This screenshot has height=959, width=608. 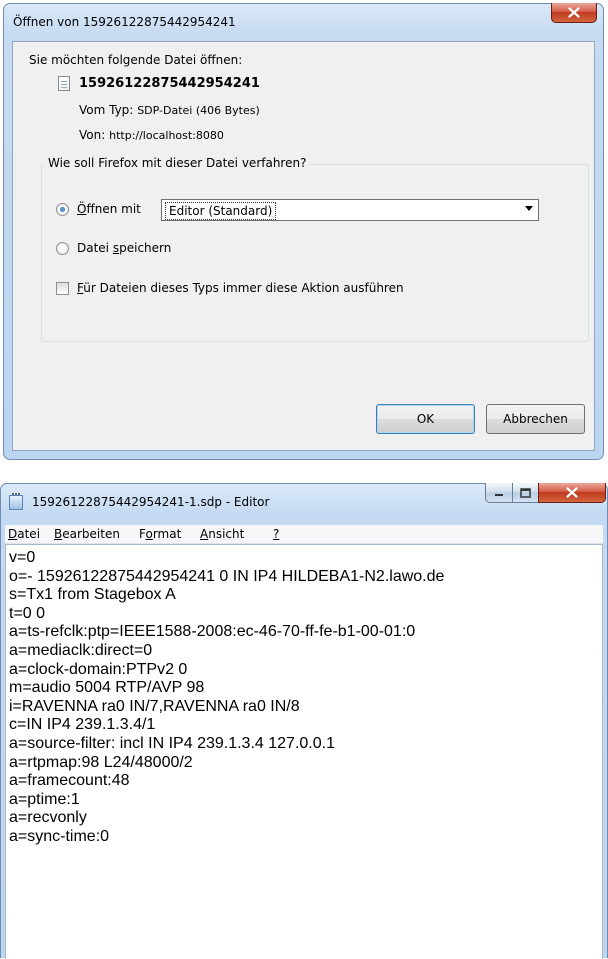 I want to click on file-source-value: http://localhost:8080, so click(x=166, y=135).